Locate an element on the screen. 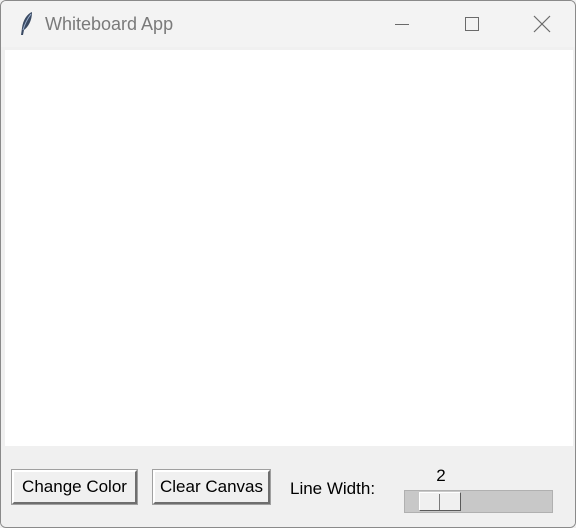  clear-canvas-button: Clear Canvas is located at coordinates (211, 487).